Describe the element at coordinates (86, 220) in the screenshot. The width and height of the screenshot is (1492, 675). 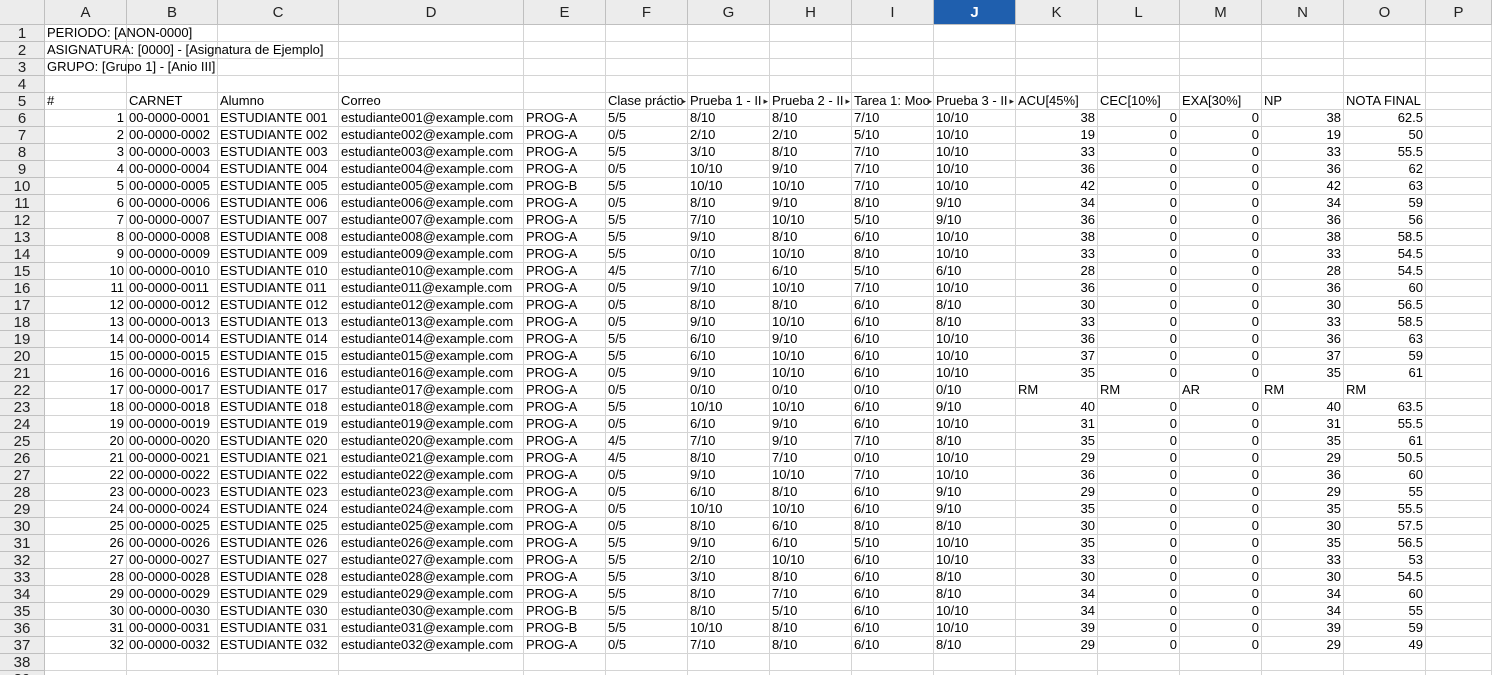
I see `table-cell: 7` at that location.